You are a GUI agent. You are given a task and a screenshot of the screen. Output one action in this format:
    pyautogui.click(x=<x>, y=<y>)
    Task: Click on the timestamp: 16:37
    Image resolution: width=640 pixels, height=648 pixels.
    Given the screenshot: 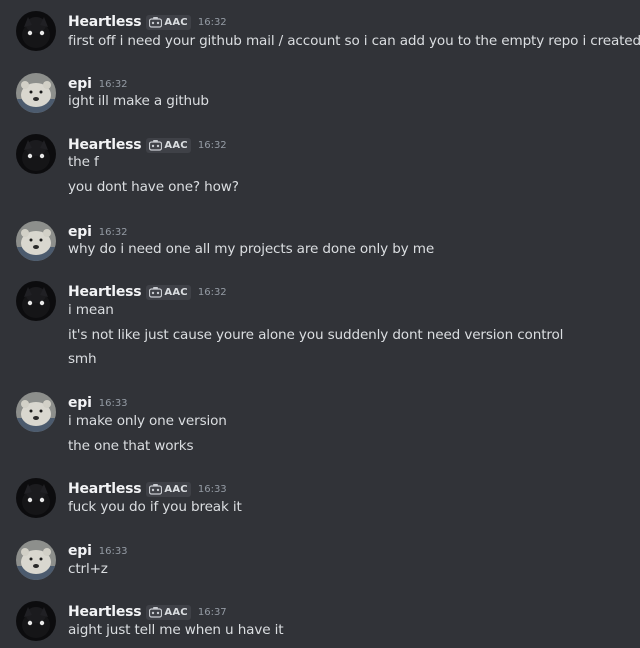 What is the action you would take?
    pyautogui.click(x=212, y=612)
    